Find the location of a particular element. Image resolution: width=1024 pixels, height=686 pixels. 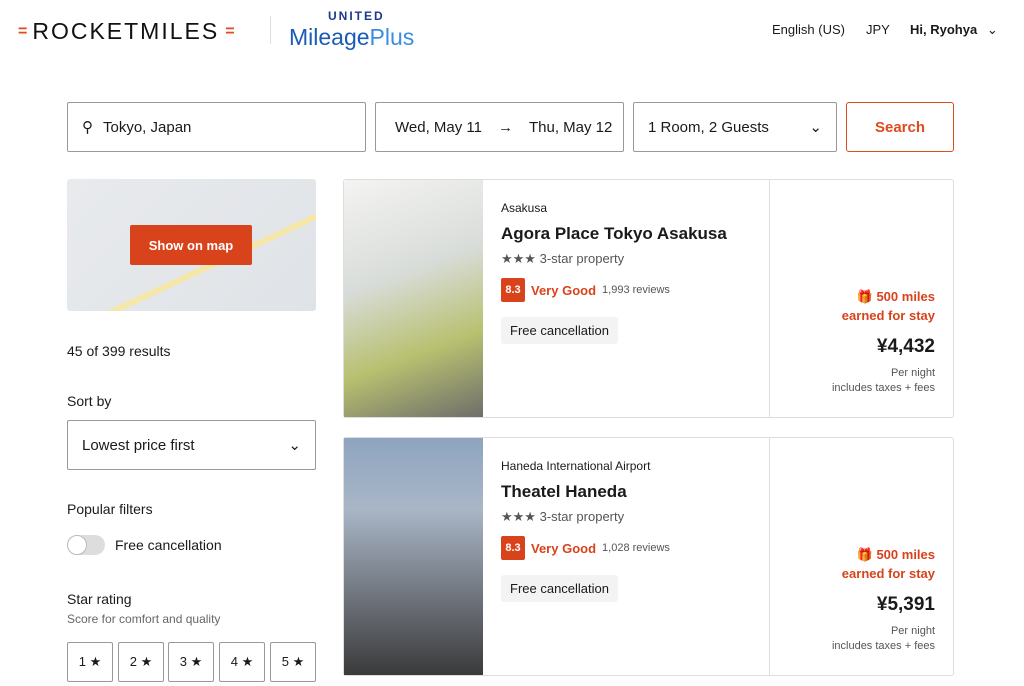

date-picker: Wed, May 11 → Thu, May 12 is located at coordinates (499, 127).